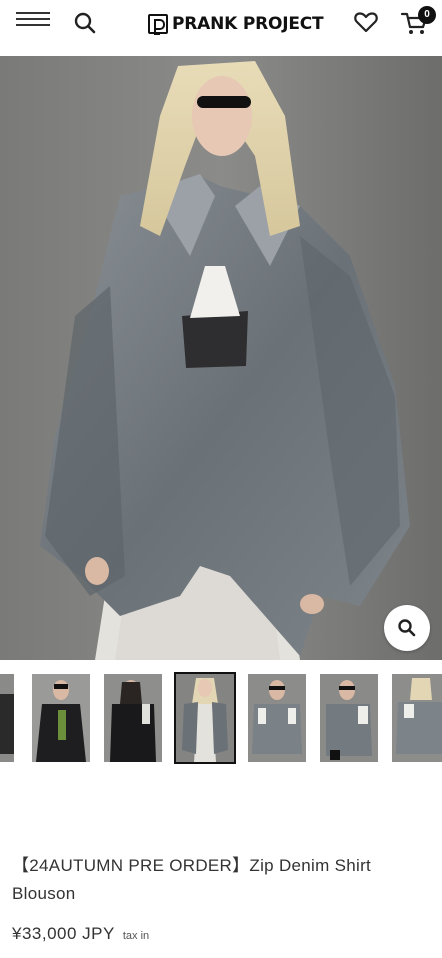 Image resolution: width=442 pixels, height=958 pixels. What do you see at coordinates (34, 22) in the screenshot?
I see `menu-icon` at bounding box center [34, 22].